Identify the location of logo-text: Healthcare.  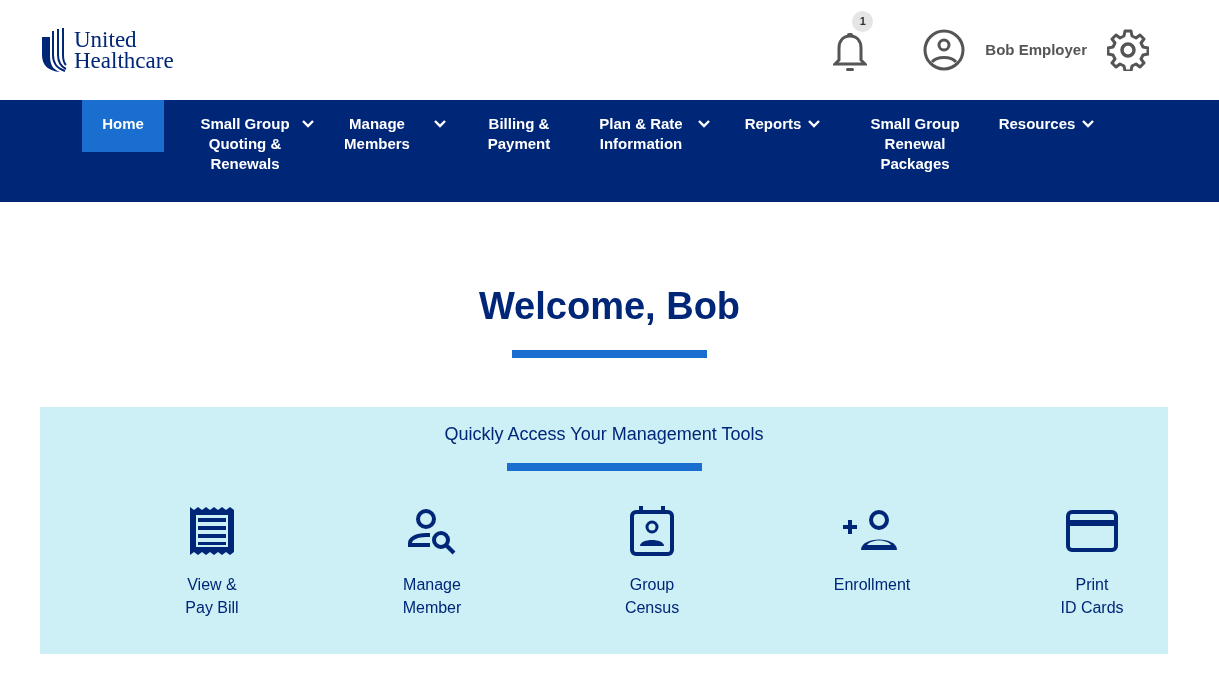
(124, 60).